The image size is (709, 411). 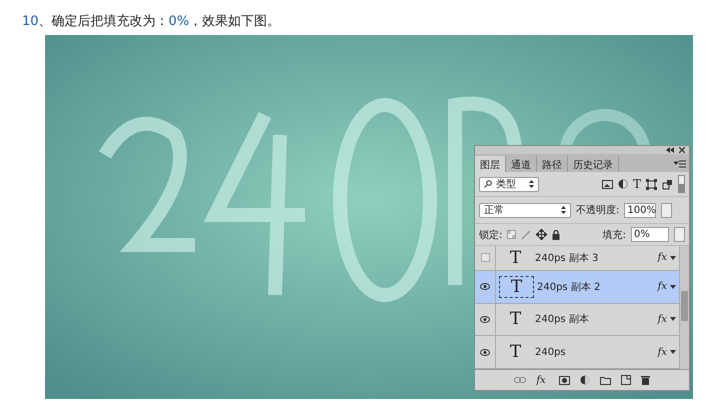 I want to click on collapse-icon, so click(x=670, y=150).